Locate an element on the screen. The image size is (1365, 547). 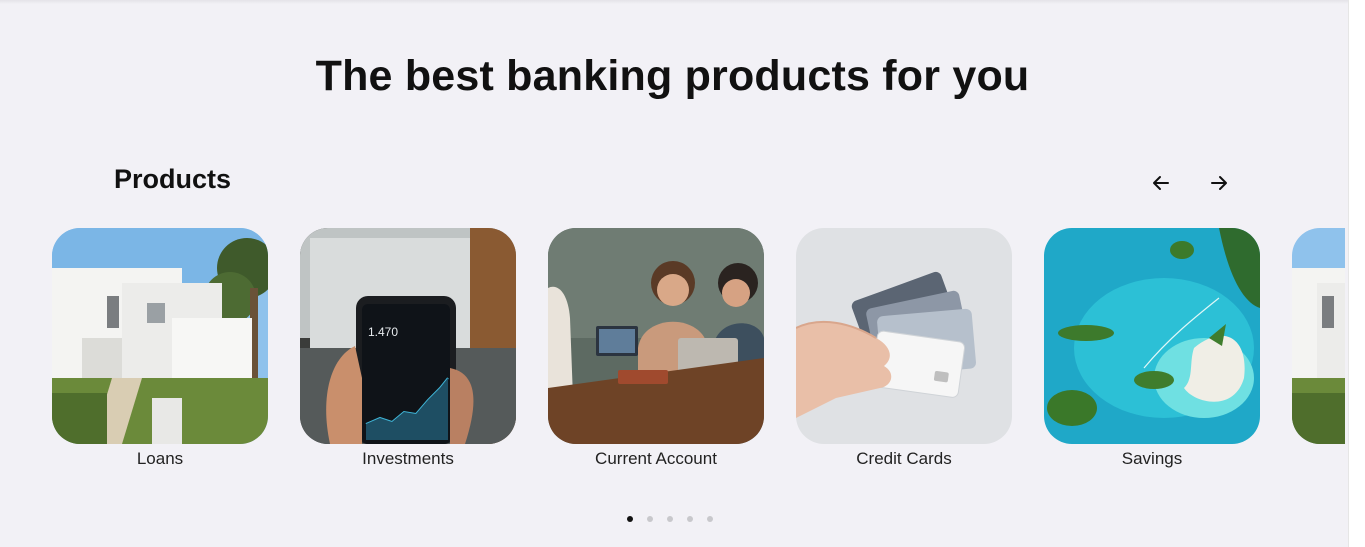
svg-text: 1.470 is located at coordinates (383, 332).